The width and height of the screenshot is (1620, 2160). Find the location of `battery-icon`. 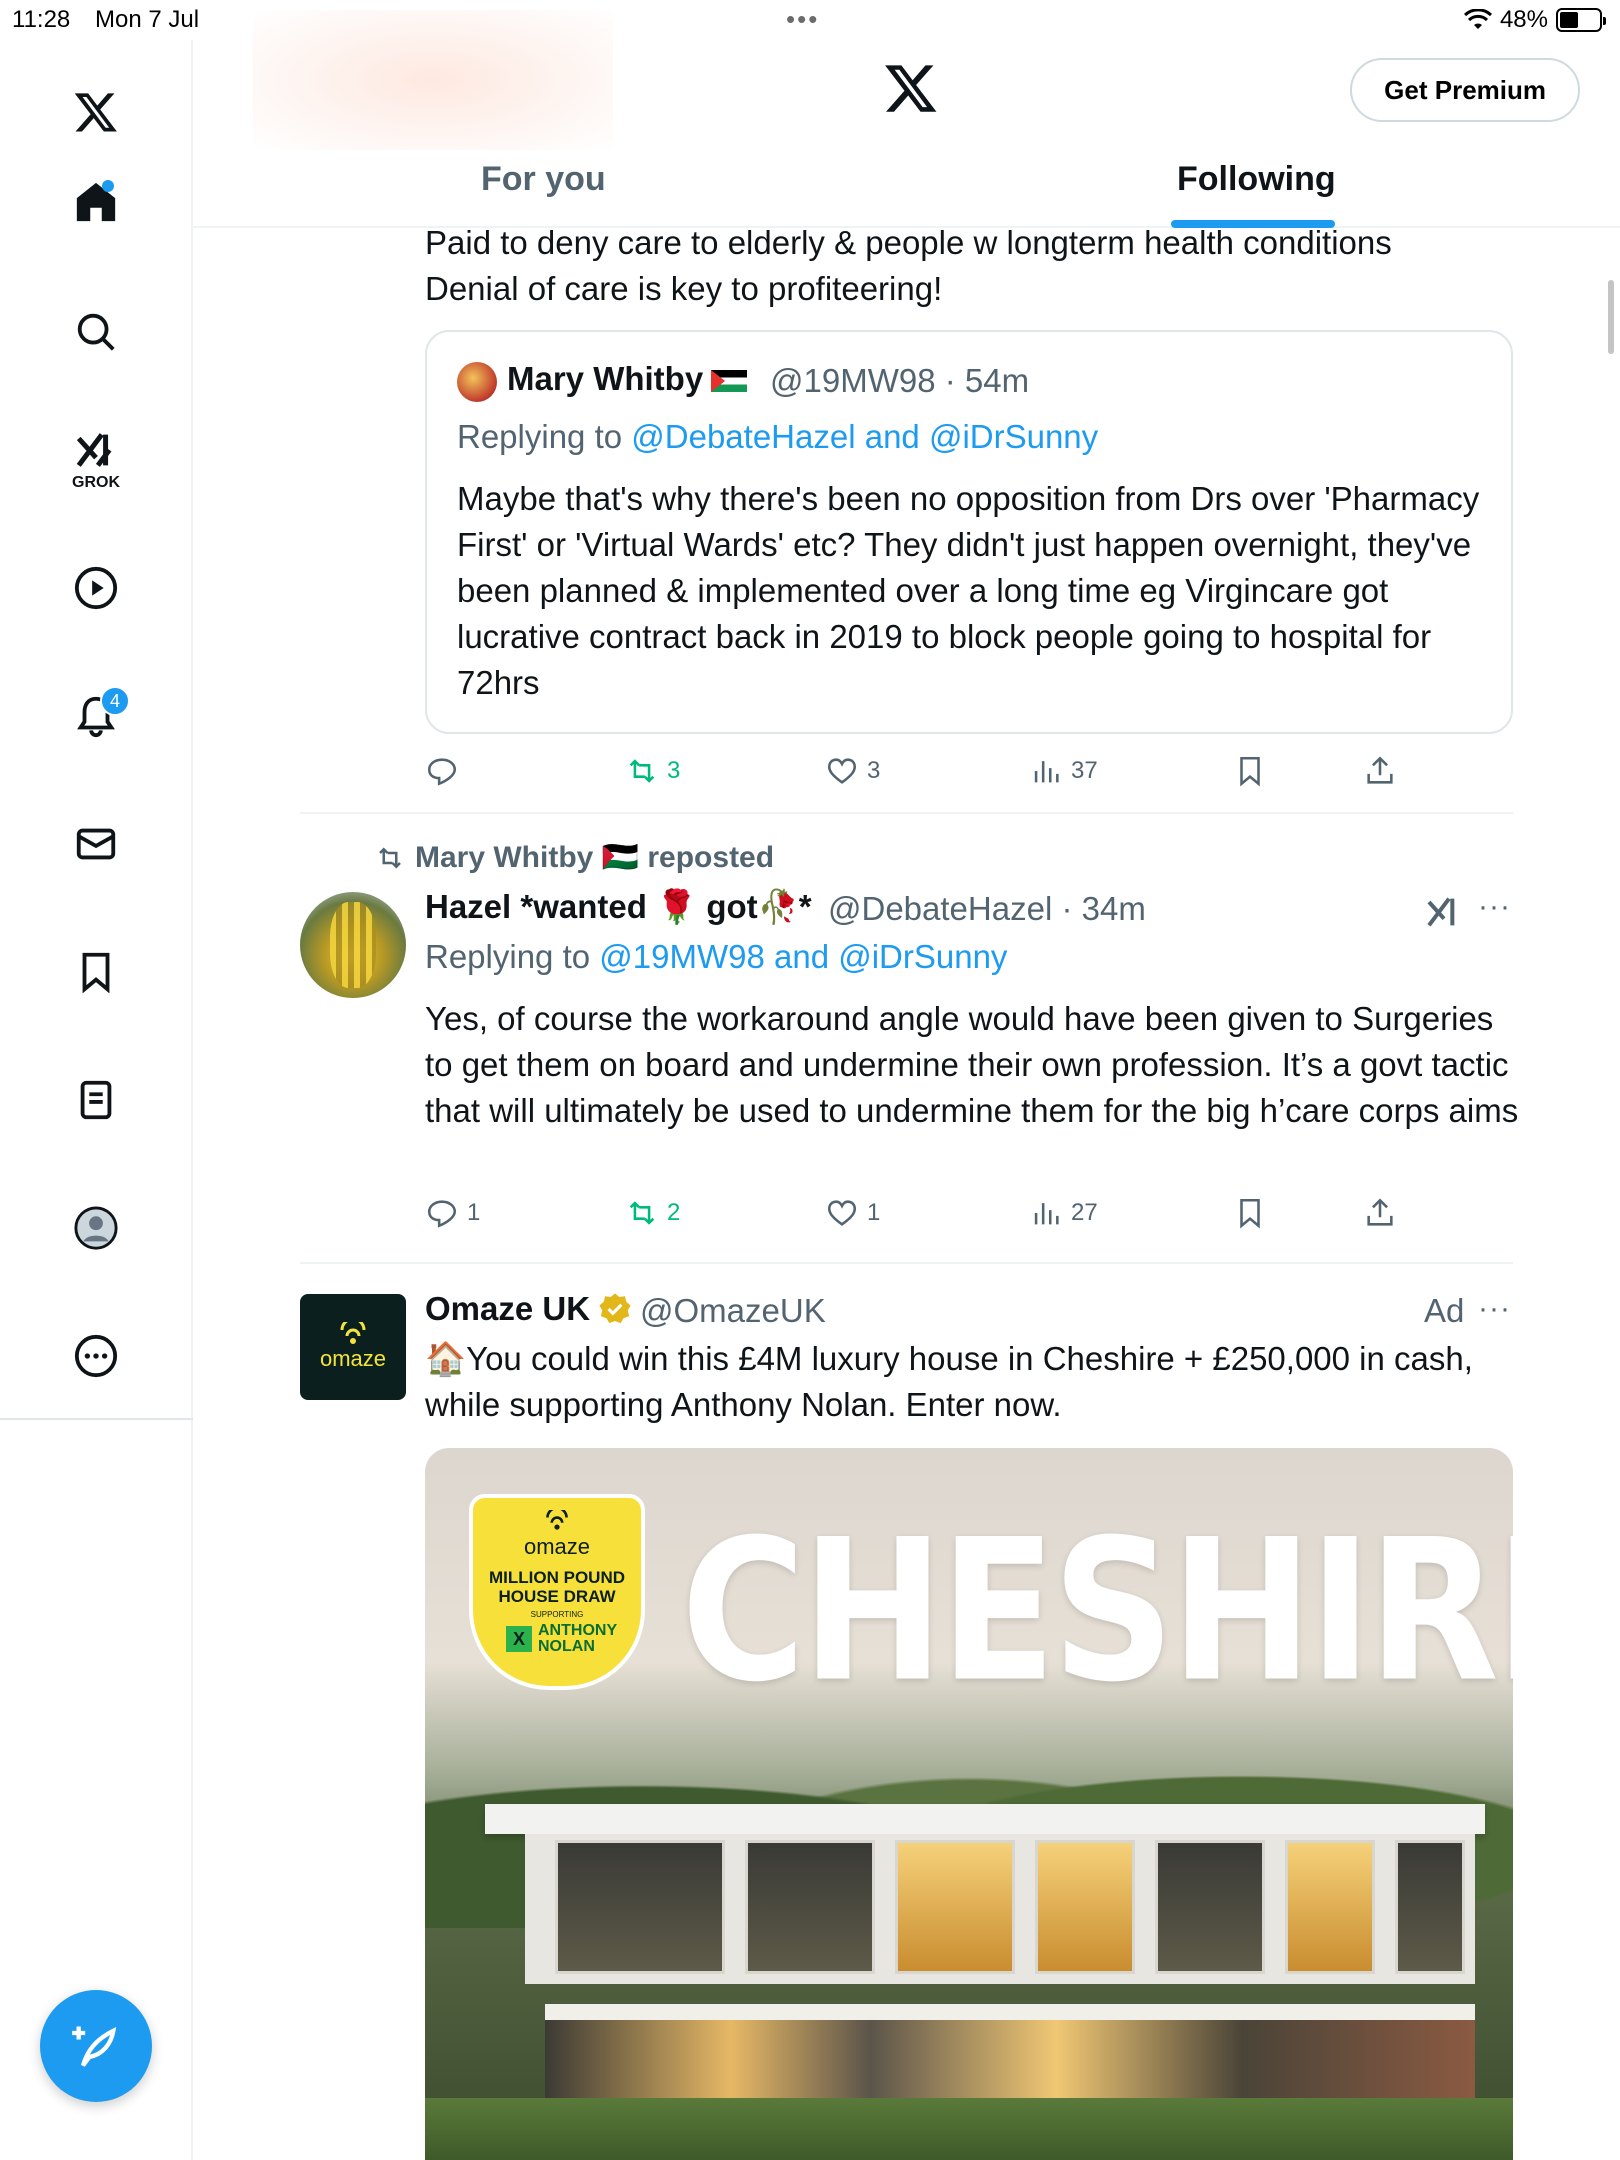

battery-icon is located at coordinates (1581, 20).